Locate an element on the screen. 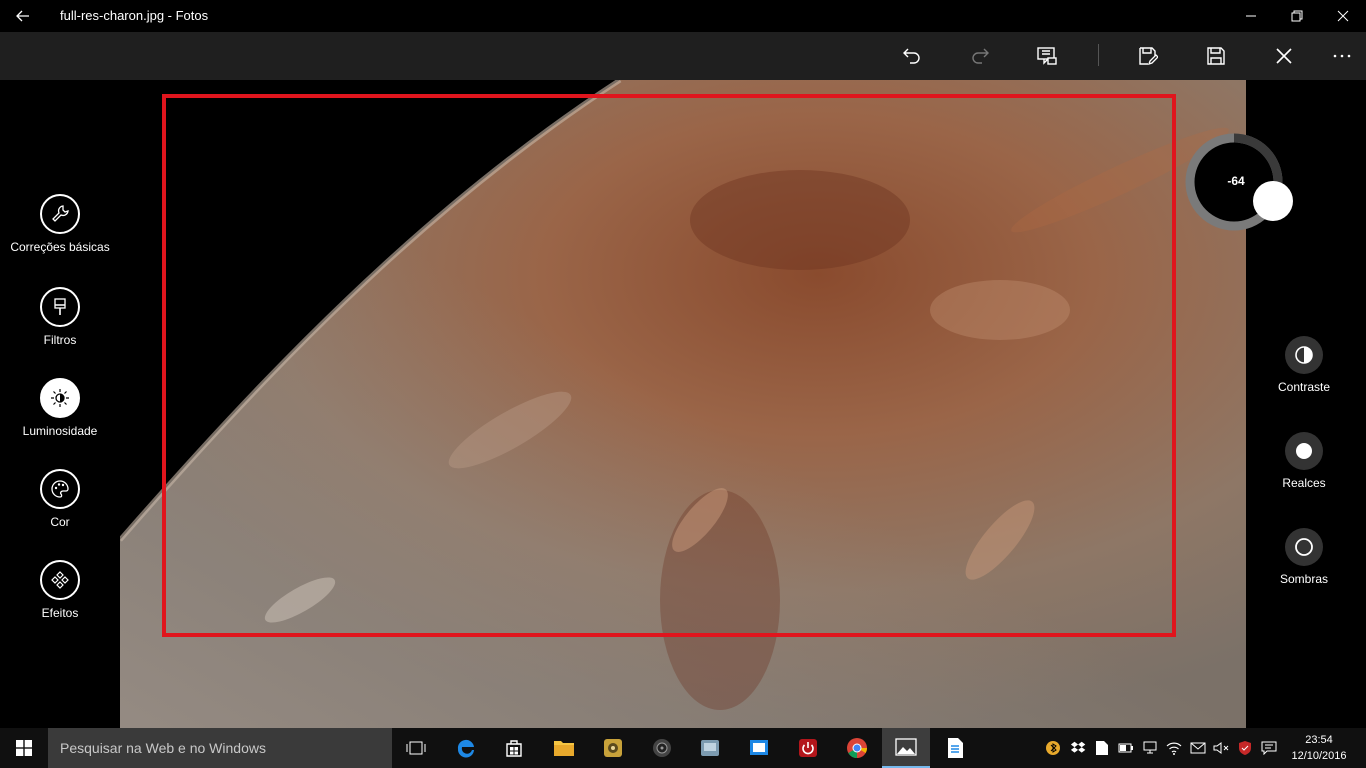 This screenshot has width=1366, height=768. minimize-button is located at coordinates (1251, 16).